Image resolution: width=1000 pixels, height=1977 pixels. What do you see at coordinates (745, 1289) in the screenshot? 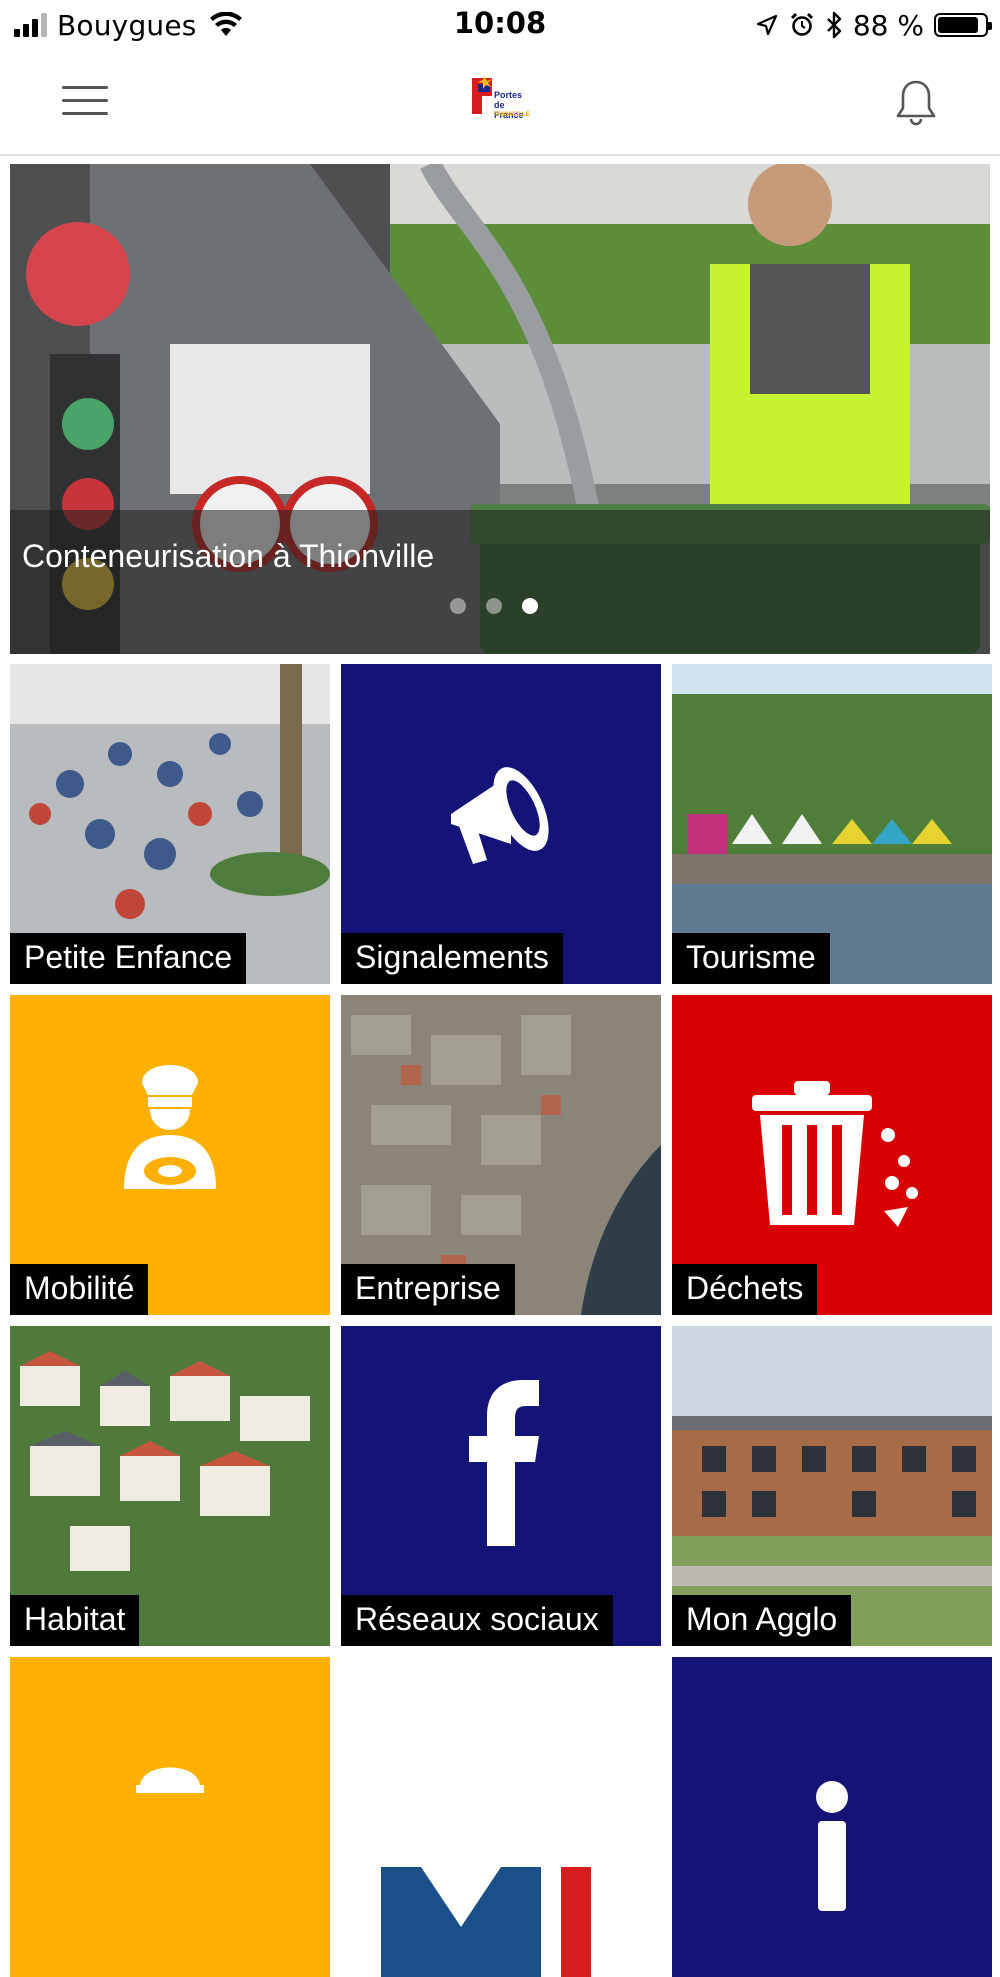
I see `tile-label: Déchets` at bounding box center [745, 1289].